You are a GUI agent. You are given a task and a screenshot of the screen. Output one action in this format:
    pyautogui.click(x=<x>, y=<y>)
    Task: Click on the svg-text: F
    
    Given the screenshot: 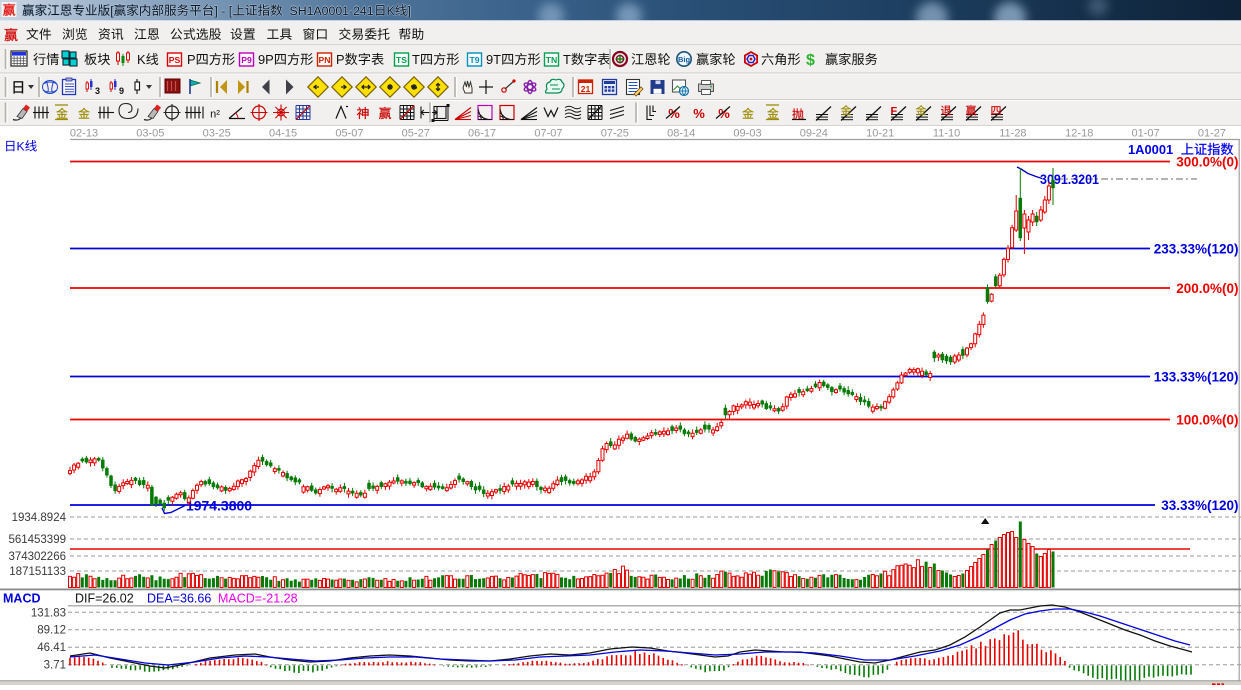 What is the action you would take?
    pyautogui.click(x=894, y=112)
    